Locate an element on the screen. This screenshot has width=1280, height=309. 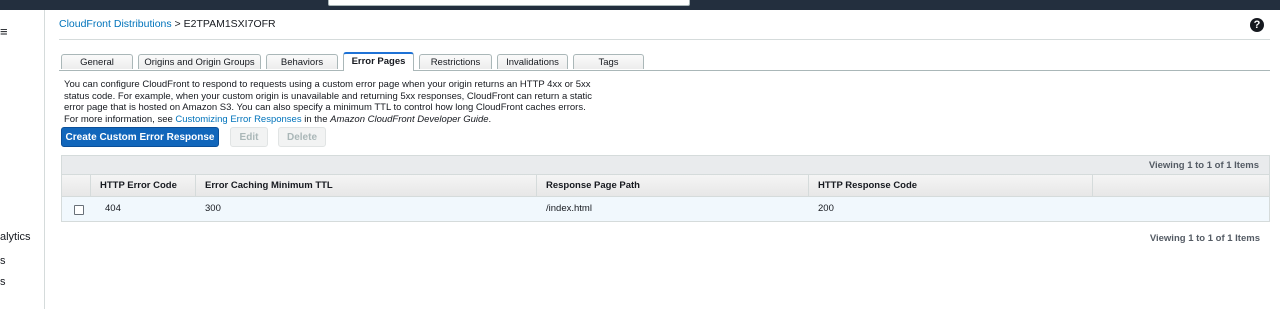
edit-button: Edit is located at coordinates (249, 137).